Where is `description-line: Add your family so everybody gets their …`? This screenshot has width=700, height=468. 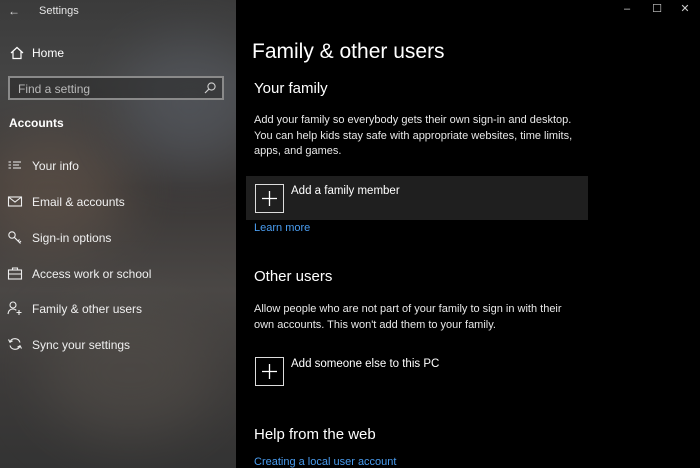
description-line: Add your family so everybody gets their … is located at coordinates (413, 120).